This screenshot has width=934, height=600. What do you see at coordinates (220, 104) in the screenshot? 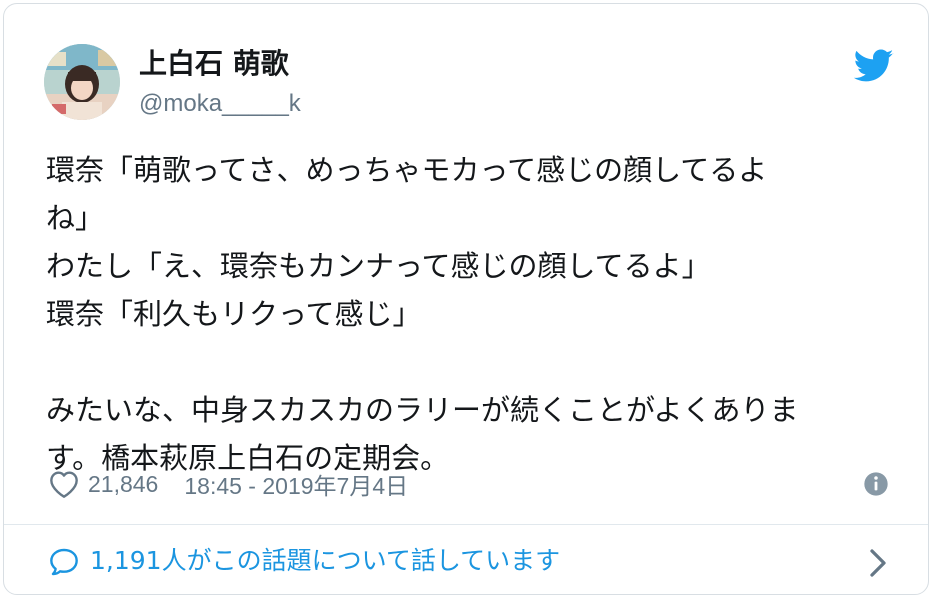
I see `user-handle: @moka_____k` at bounding box center [220, 104].